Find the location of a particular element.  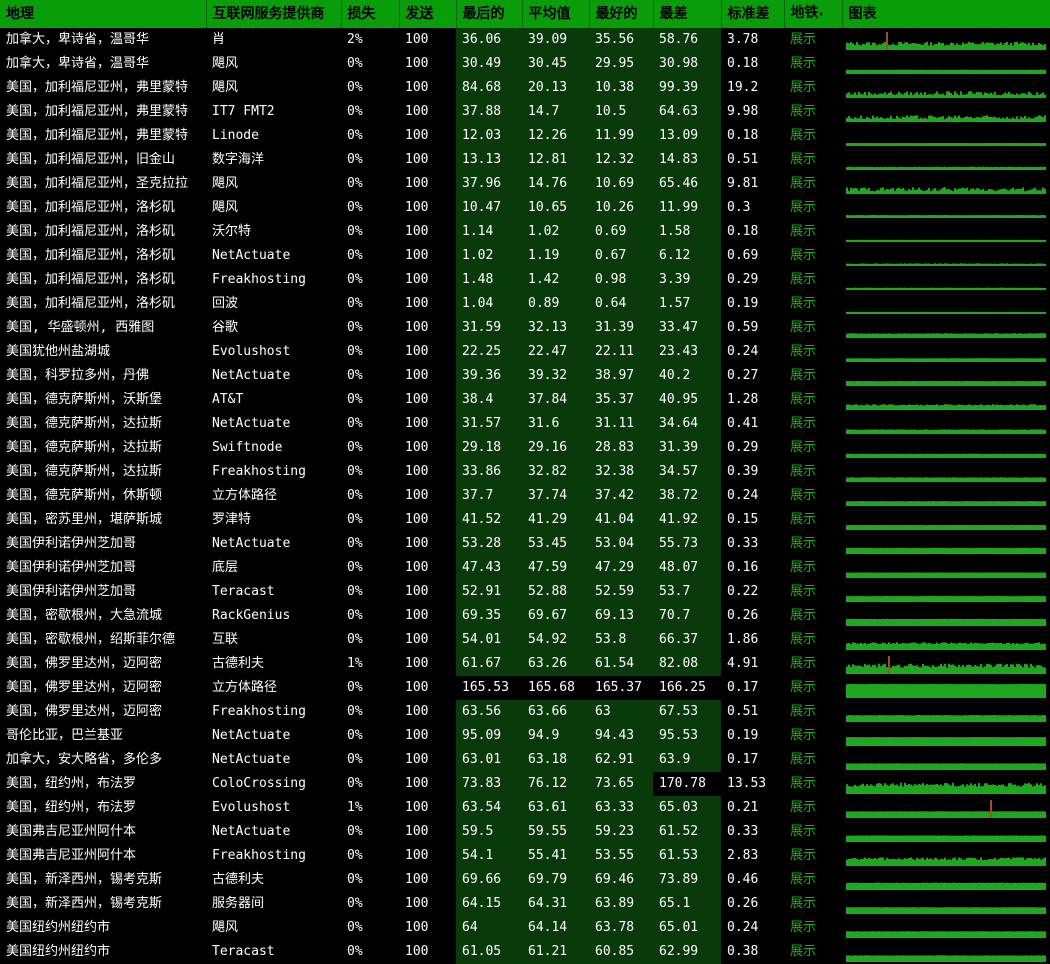

col-header-sent: 发送 is located at coordinates (428, 14).